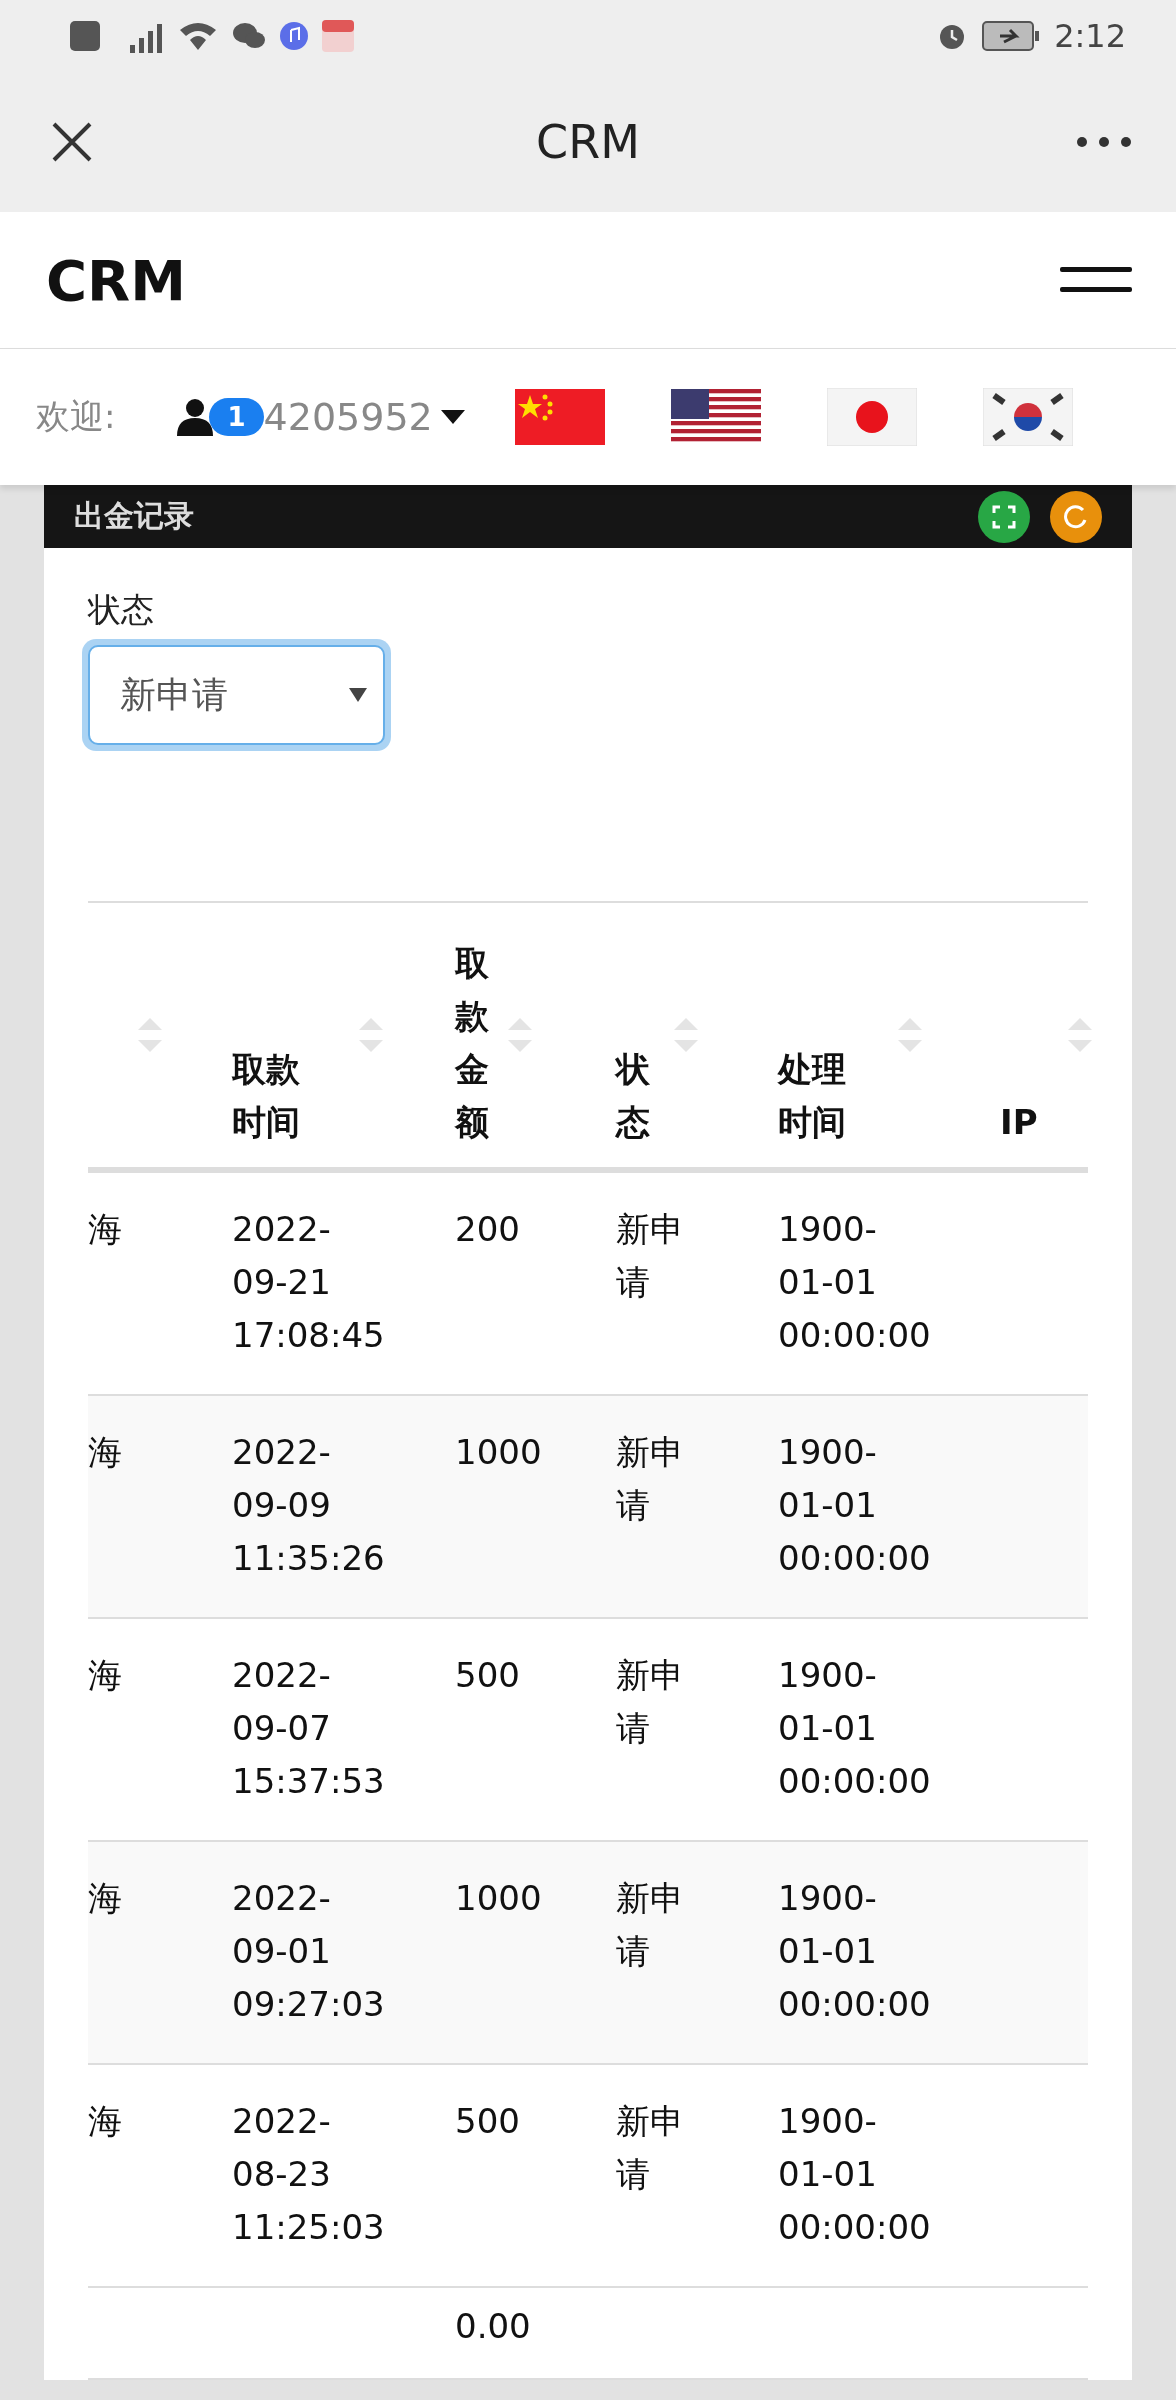 This screenshot has width=1176, height=2400. Describe the element at coordinates (588, 142) in the screenshot. I see `page-title: CRM` at that location.